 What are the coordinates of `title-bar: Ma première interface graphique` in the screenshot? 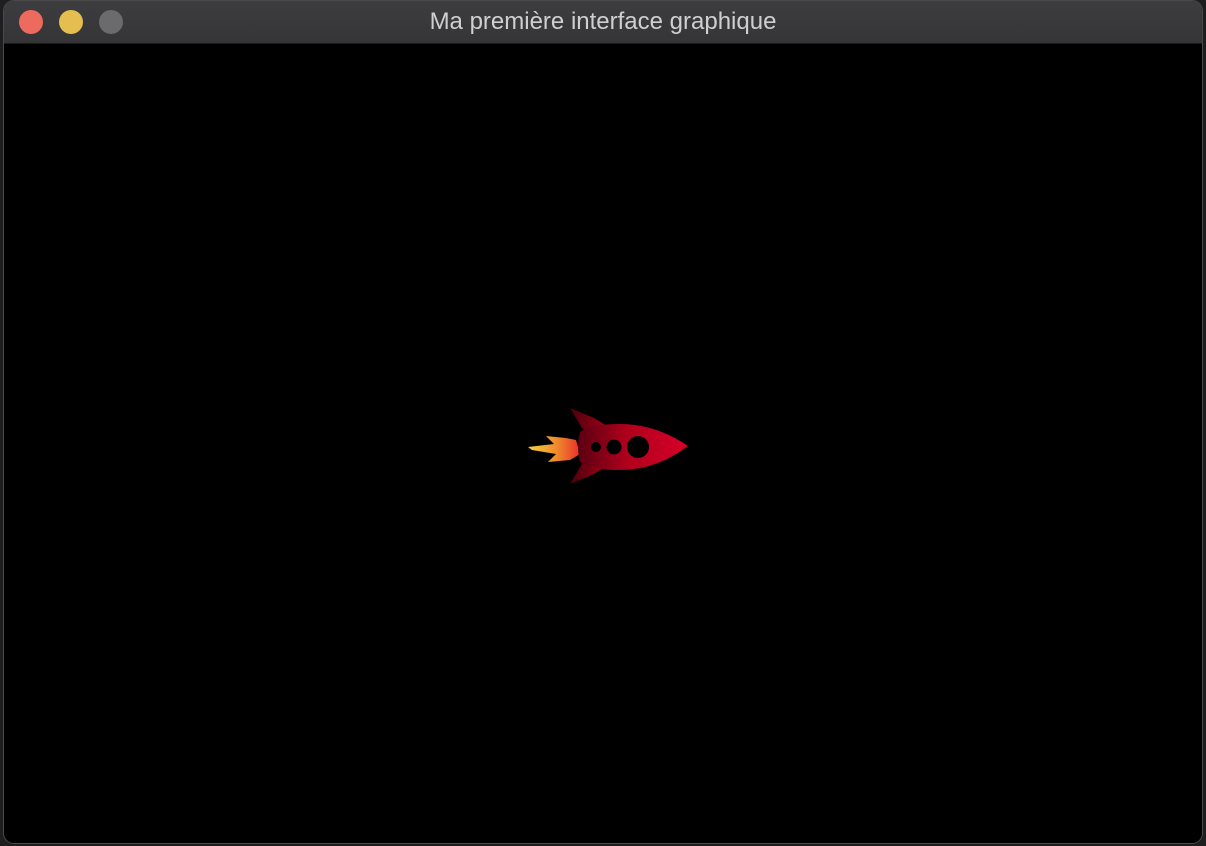 It's located at (603, 22).